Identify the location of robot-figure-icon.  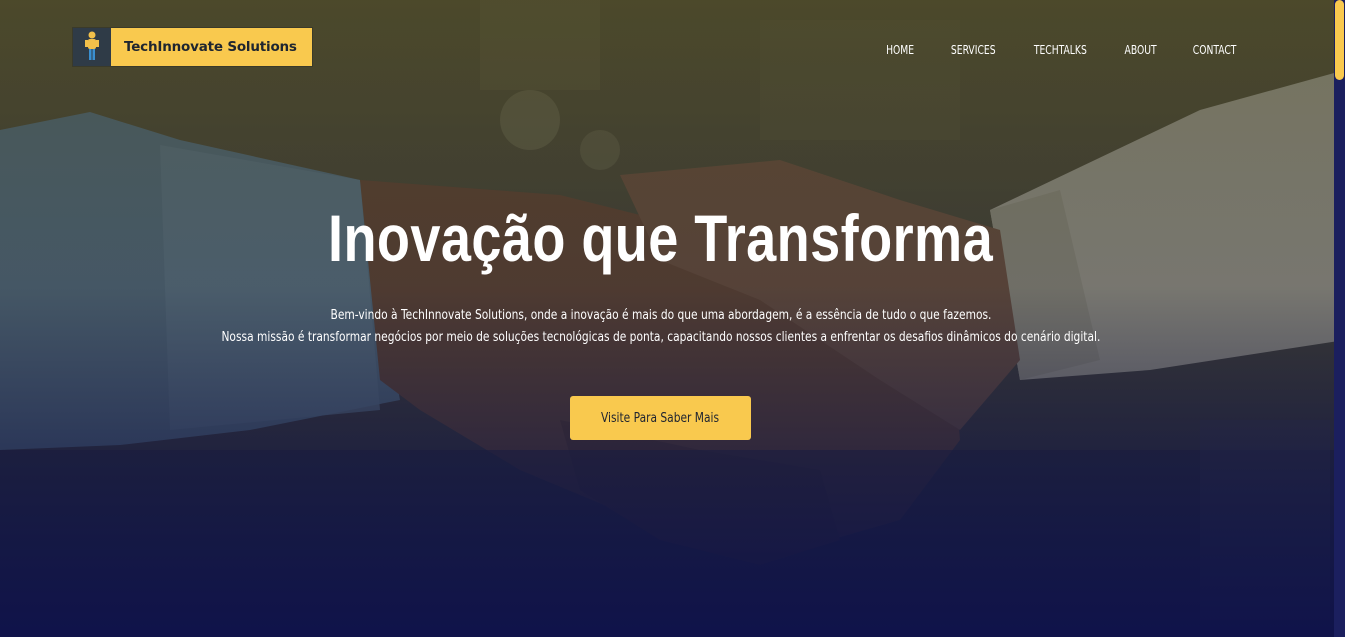
(92, 47).